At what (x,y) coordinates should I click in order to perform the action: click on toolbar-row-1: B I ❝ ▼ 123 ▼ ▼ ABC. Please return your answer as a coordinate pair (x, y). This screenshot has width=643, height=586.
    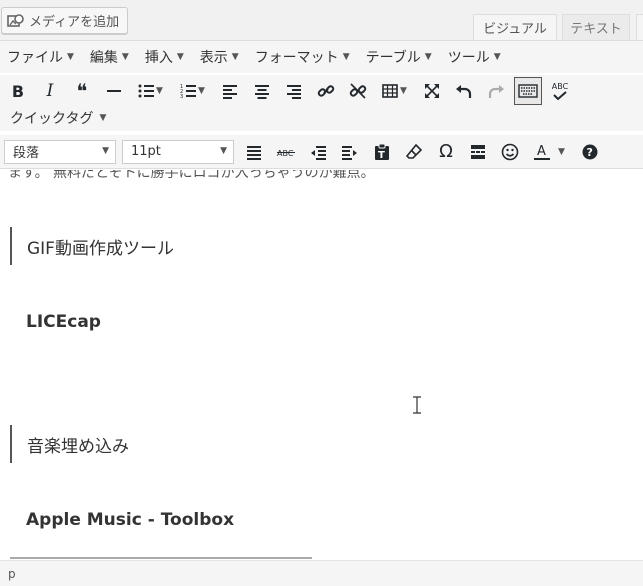
    Looking at the image, I should click on (321, 91).